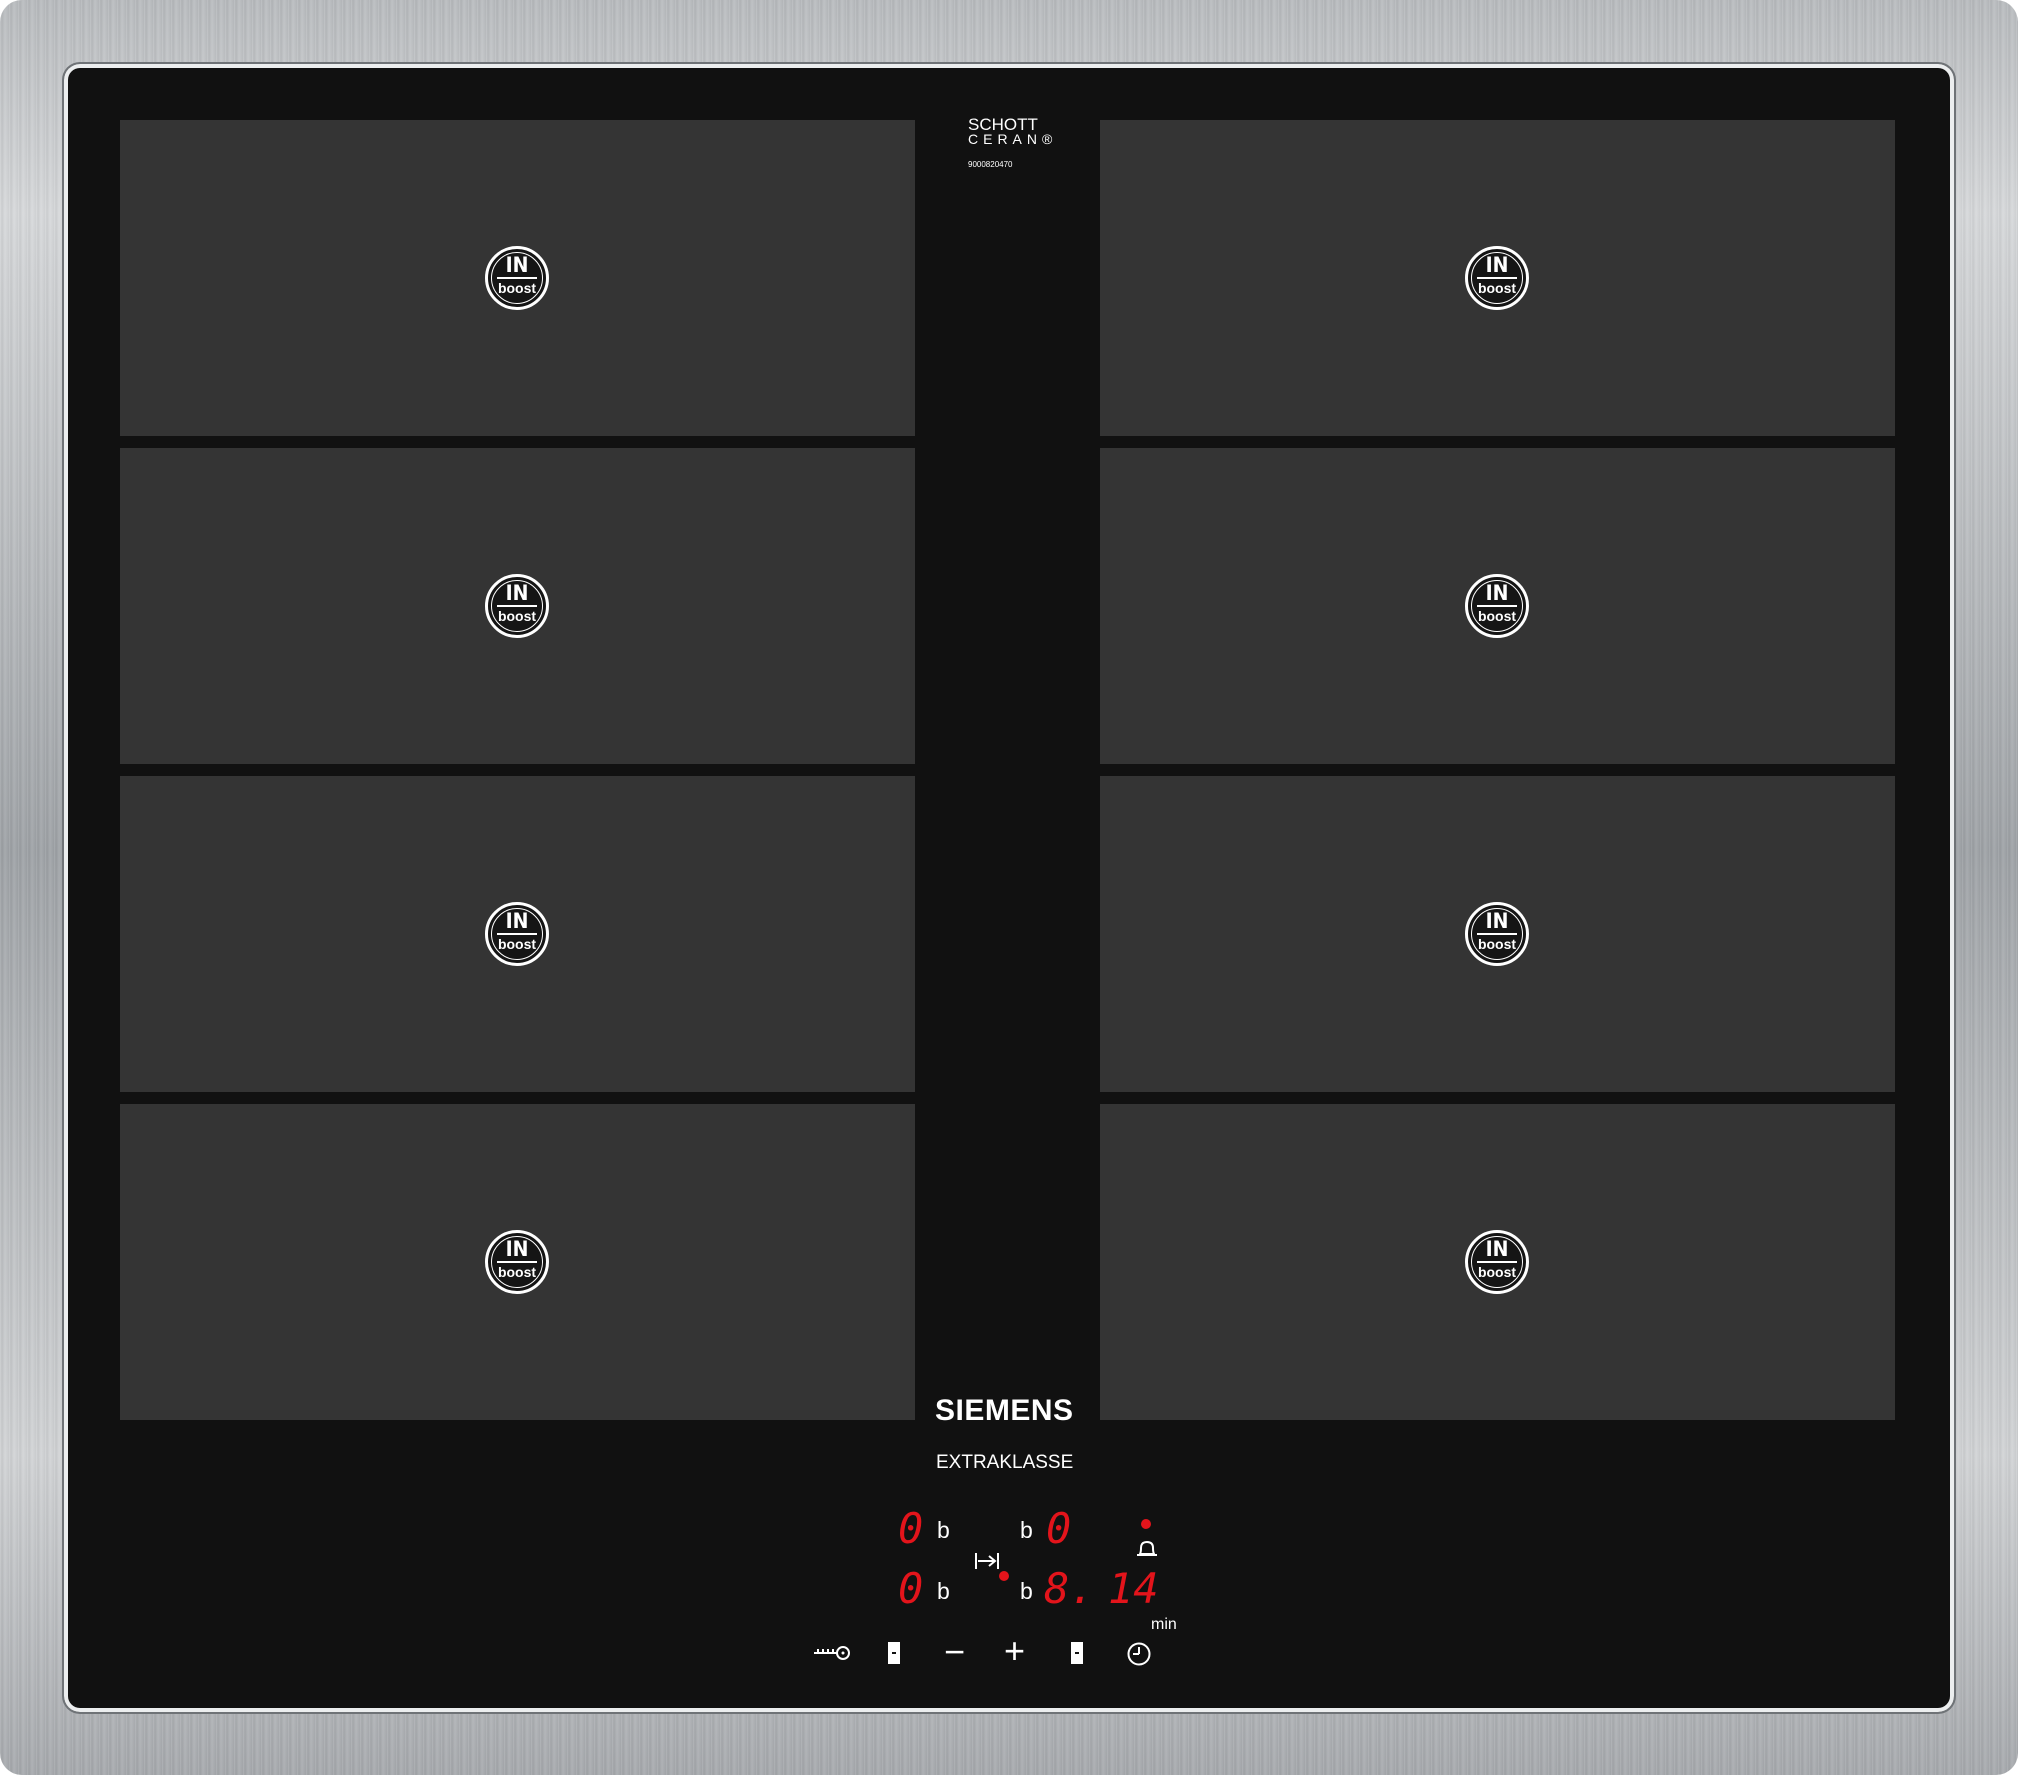  Describe the element at coordinates (954, 1652) in the screenshot. I see `minus-button: −` at that location.